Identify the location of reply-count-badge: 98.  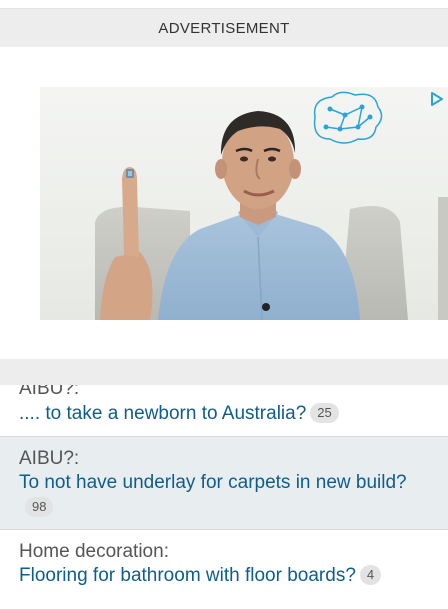
(39, 507).